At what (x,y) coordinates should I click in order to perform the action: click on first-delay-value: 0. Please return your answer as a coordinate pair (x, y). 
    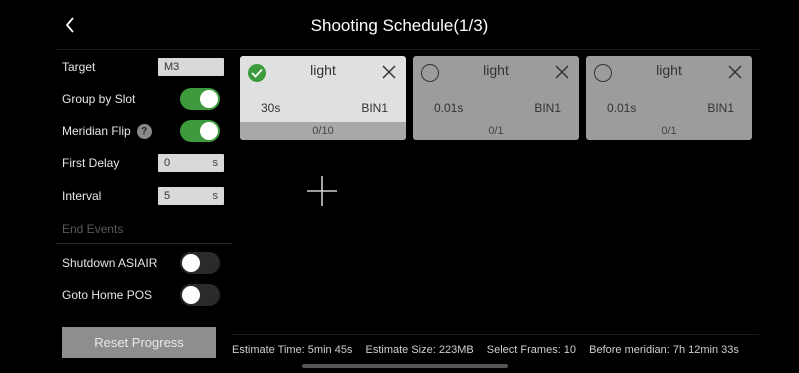
    Looking at the image, I should click on (167, 163).